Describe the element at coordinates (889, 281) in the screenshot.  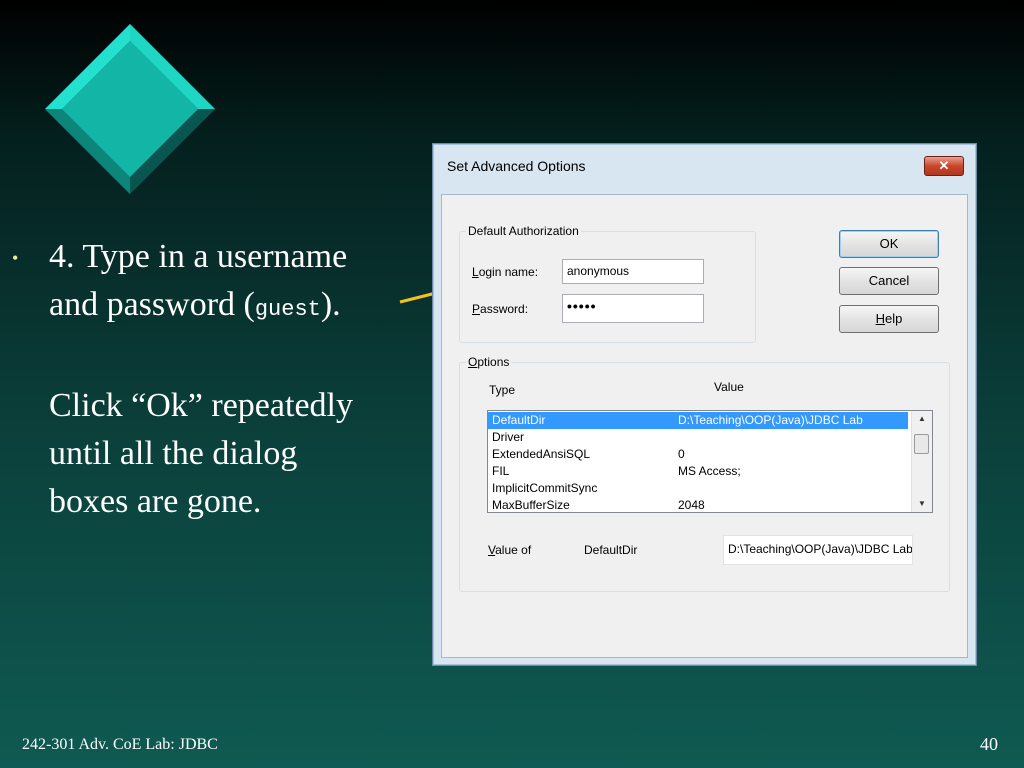
I see `cancel-button: Cancel` at that location.